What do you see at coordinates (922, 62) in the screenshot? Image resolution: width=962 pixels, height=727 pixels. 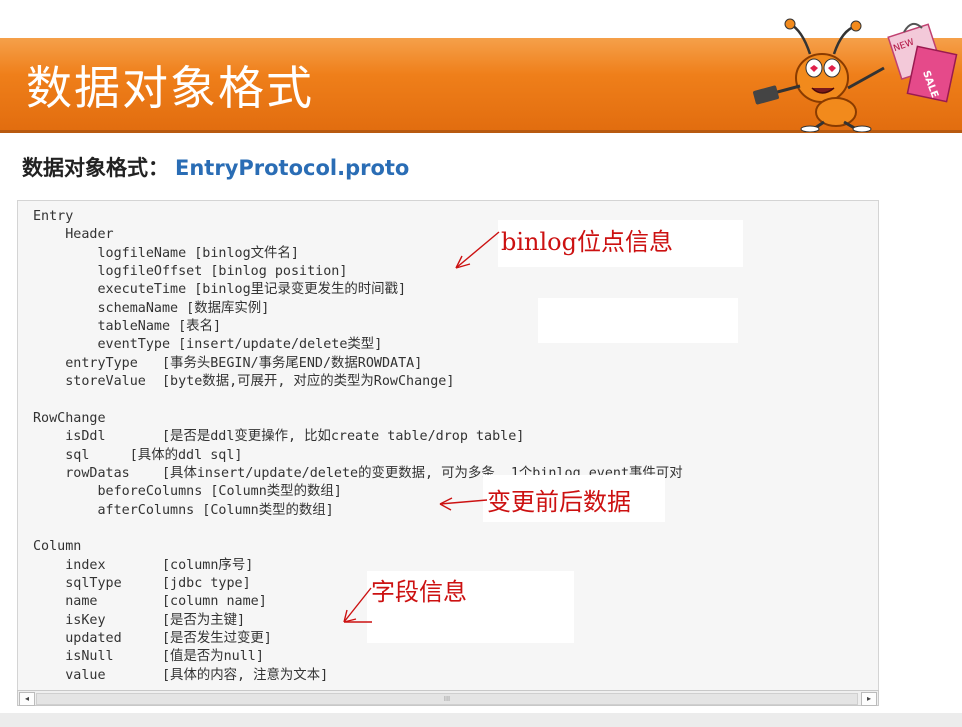 I see `shopping-bags-icon: NEW SALE` at bounding box center [922, 62].